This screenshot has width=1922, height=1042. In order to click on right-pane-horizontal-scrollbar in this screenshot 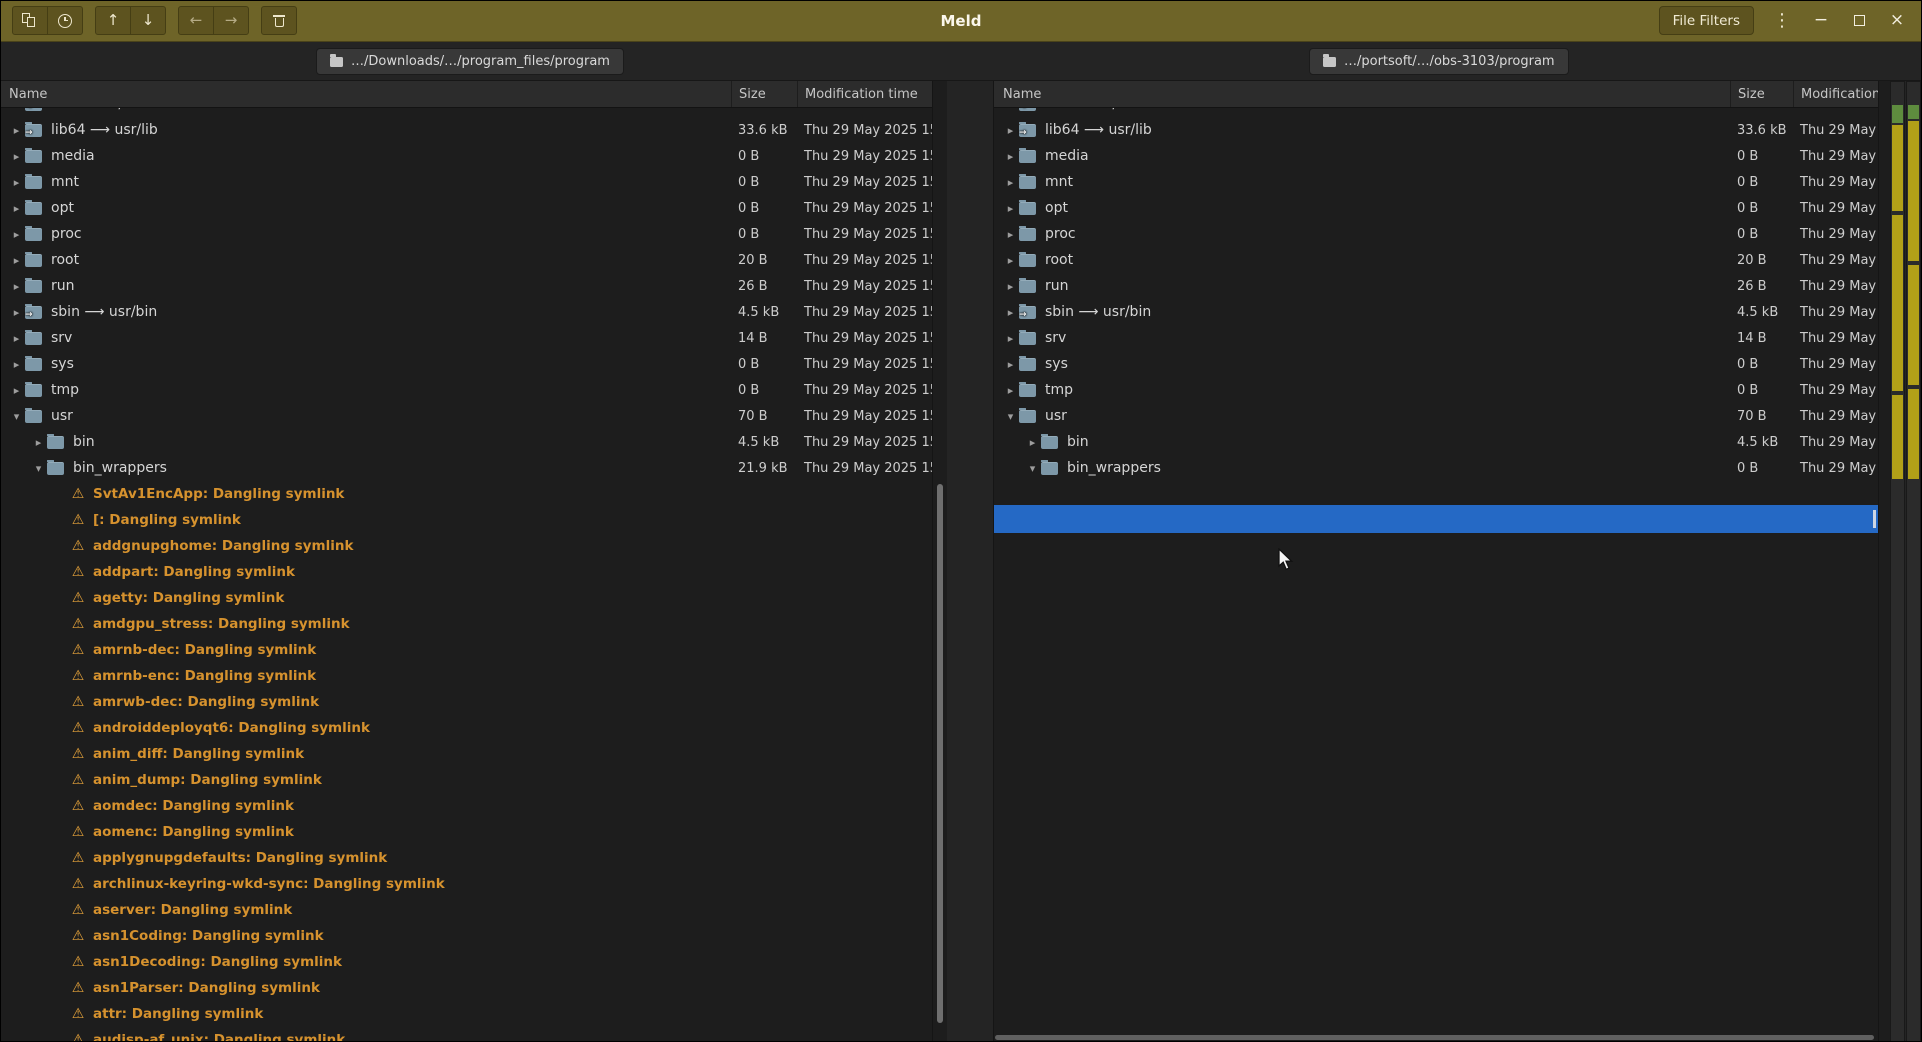, I will do `click(1435, 1037)`.